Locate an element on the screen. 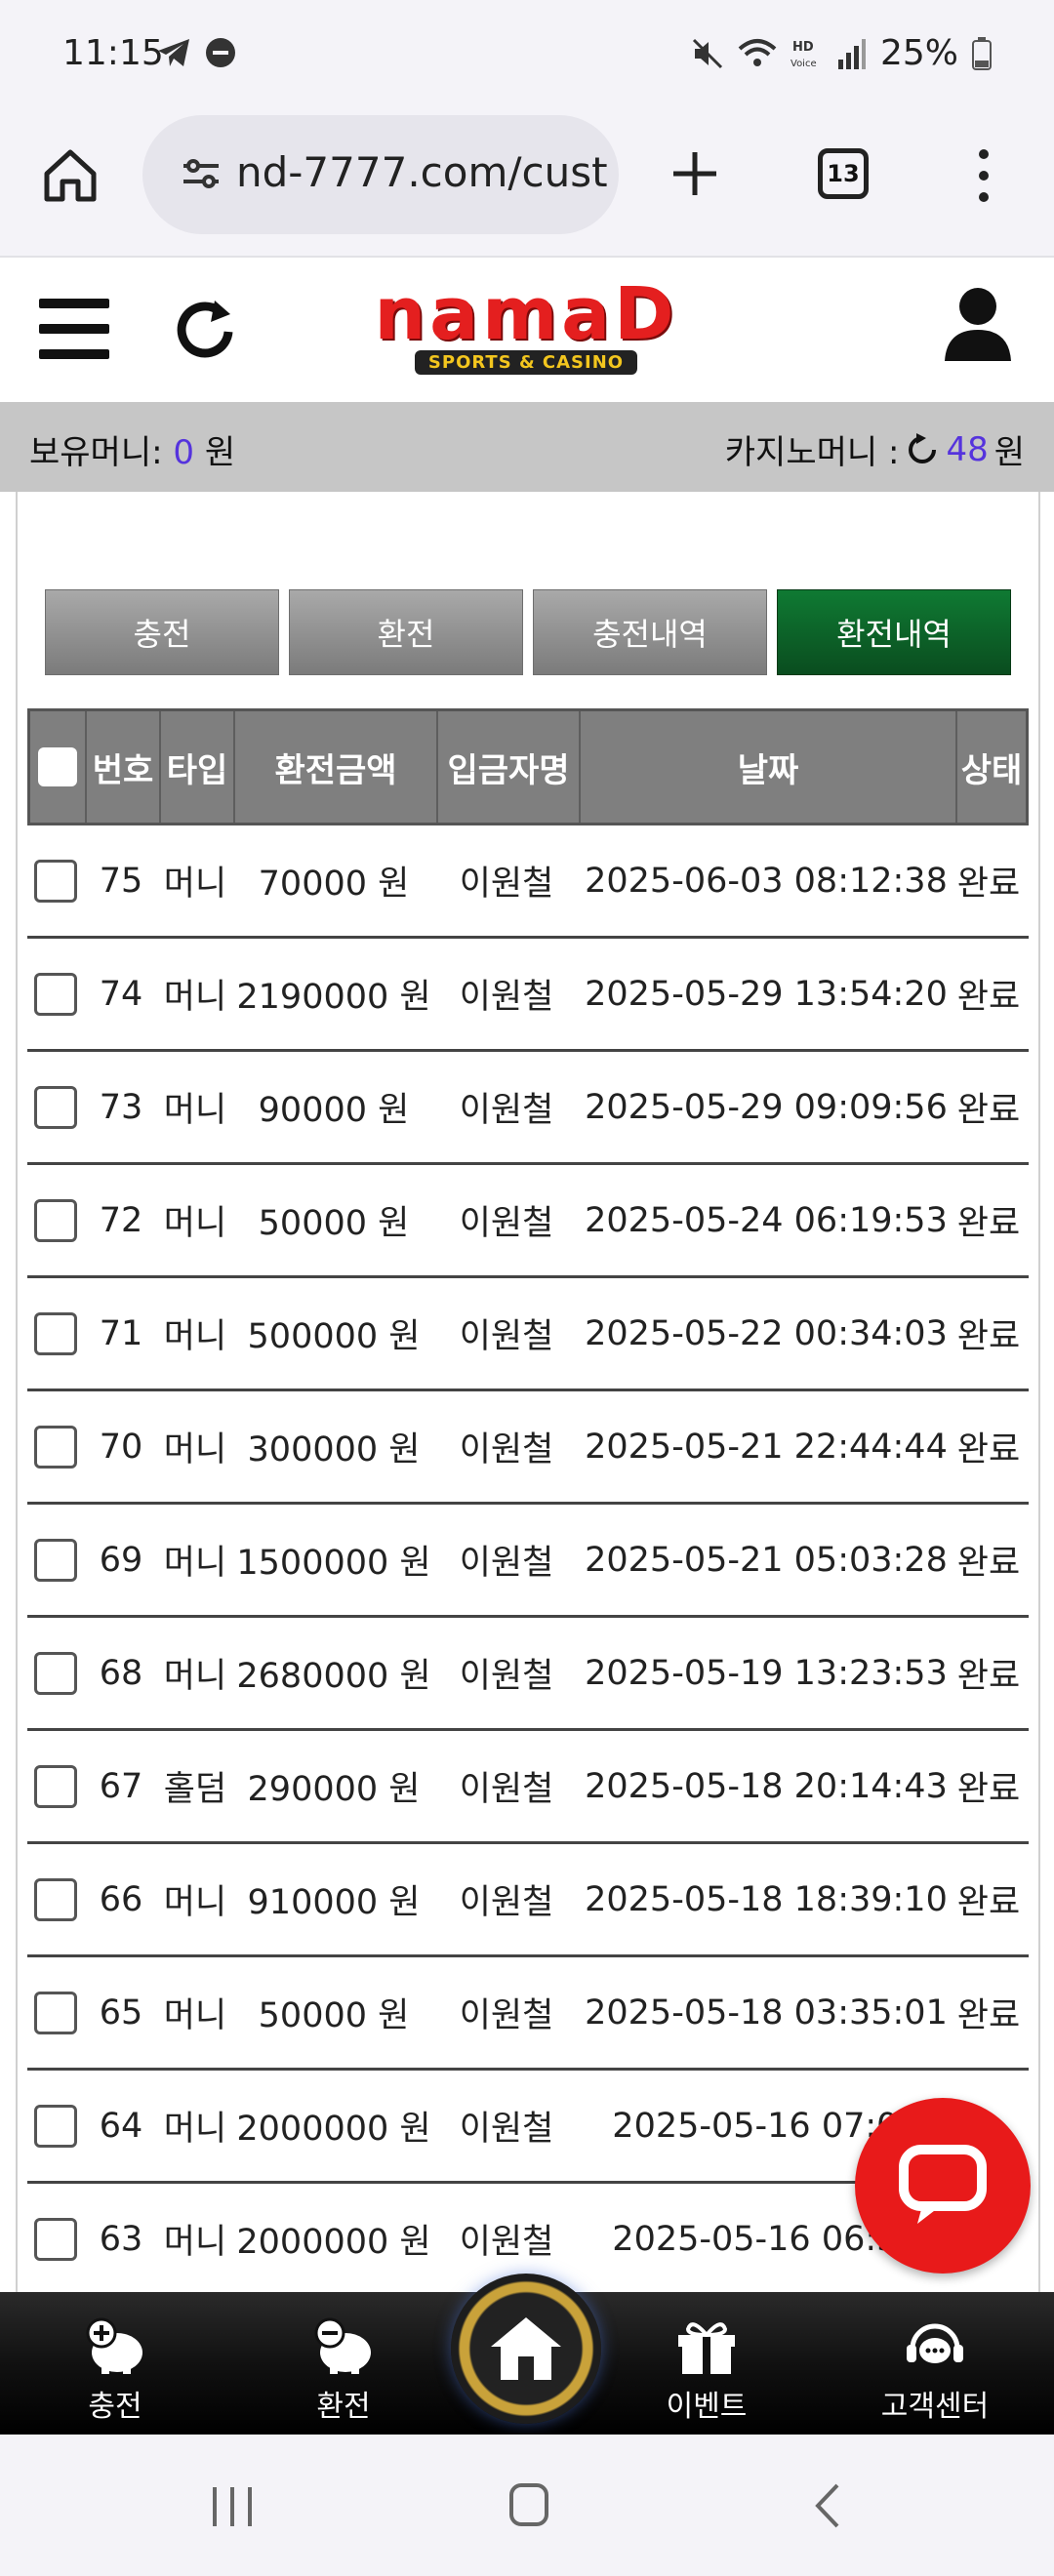 This screenshot has width=1054, height=2576. refresh-icon is located at coordinates (206, 331).